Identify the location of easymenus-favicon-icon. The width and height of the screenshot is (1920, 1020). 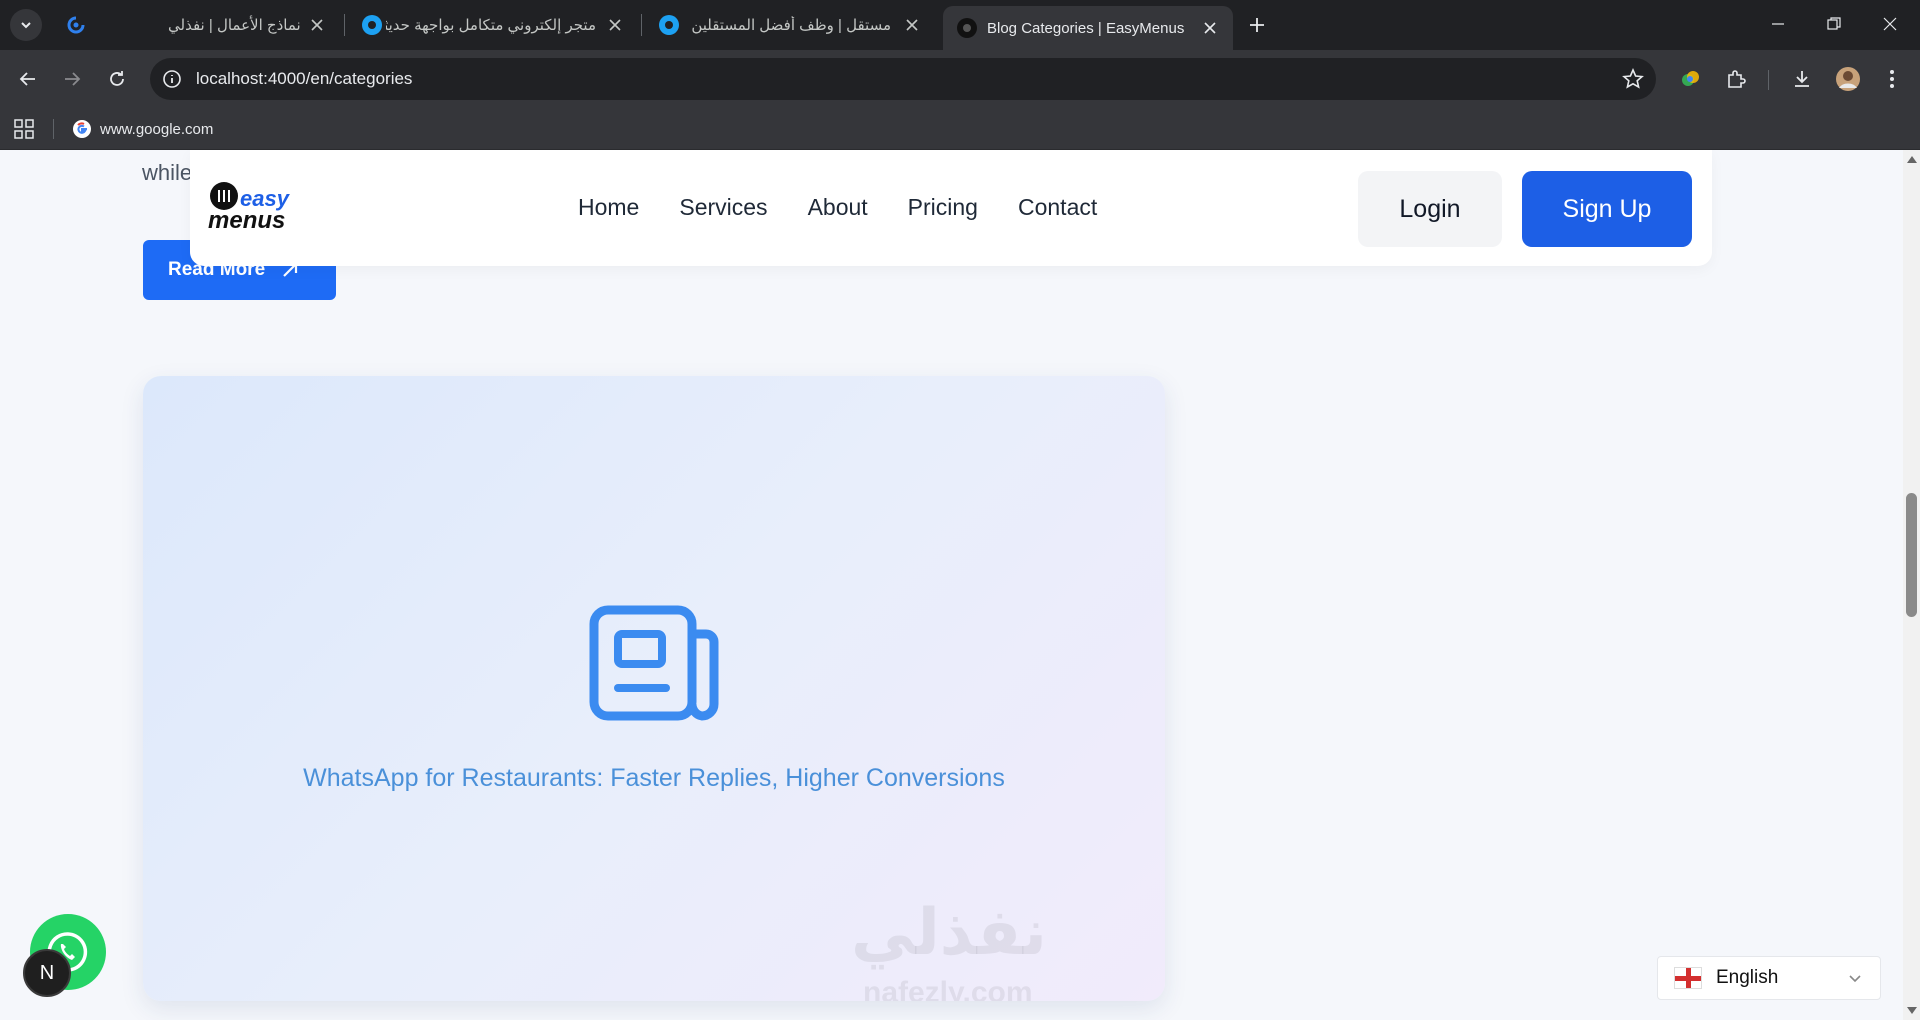
(967, 28).